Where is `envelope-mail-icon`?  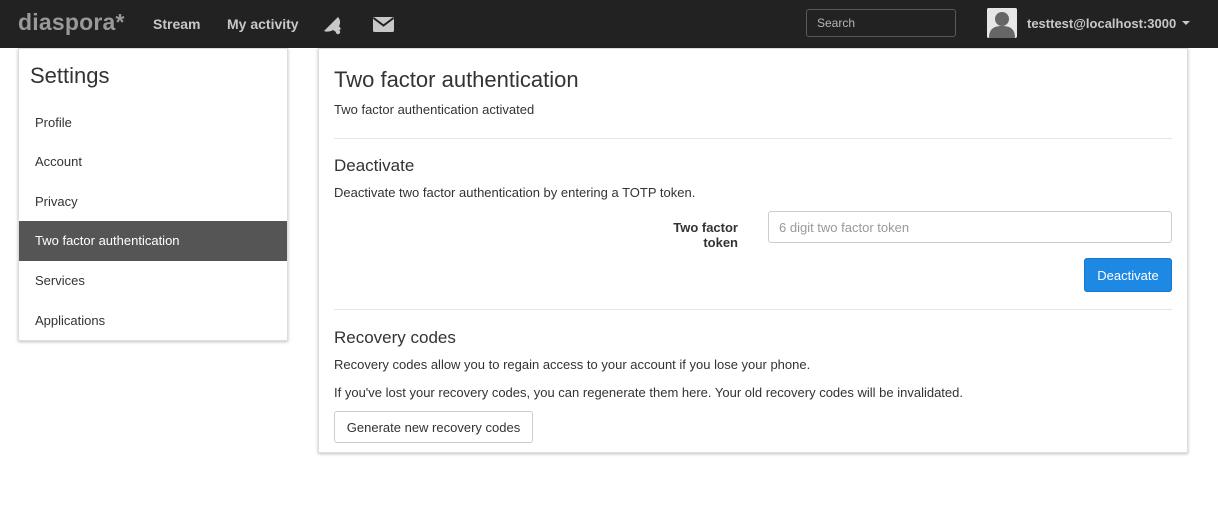 envelope-mail-icon is located at coordinates (384, 24).